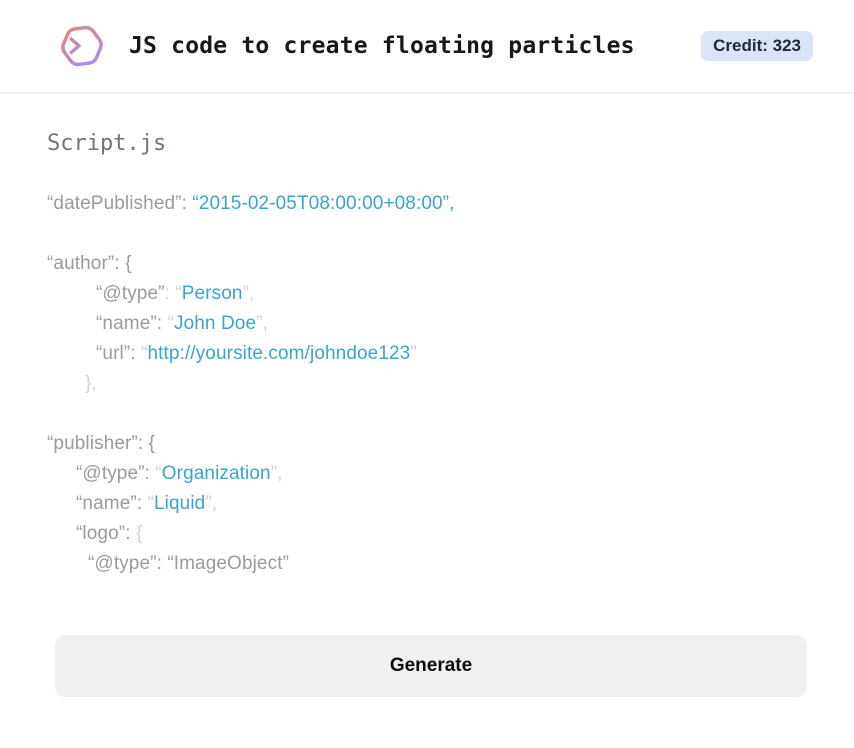  What do you see at coordinates (212, 293) in the screenshot?
I see `code-token: Person` at bounding box center [212, 293].